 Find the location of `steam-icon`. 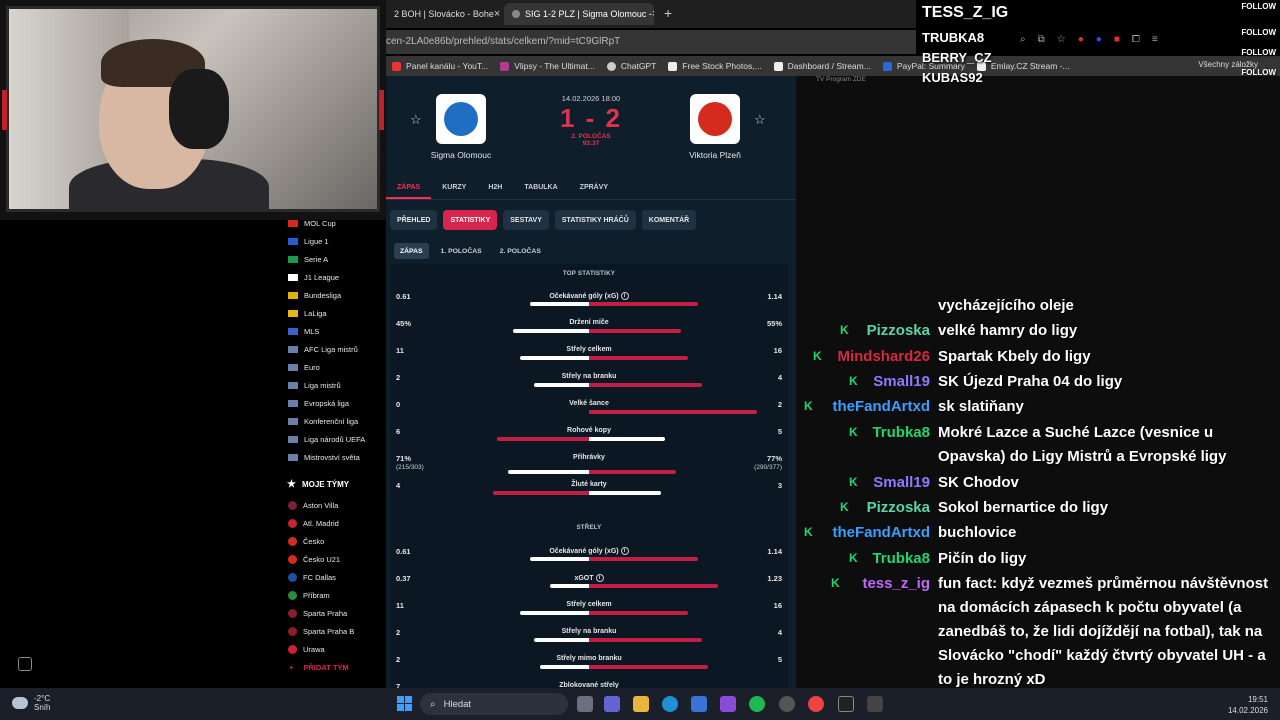

steam-icon is located at coordinates (787, 704).